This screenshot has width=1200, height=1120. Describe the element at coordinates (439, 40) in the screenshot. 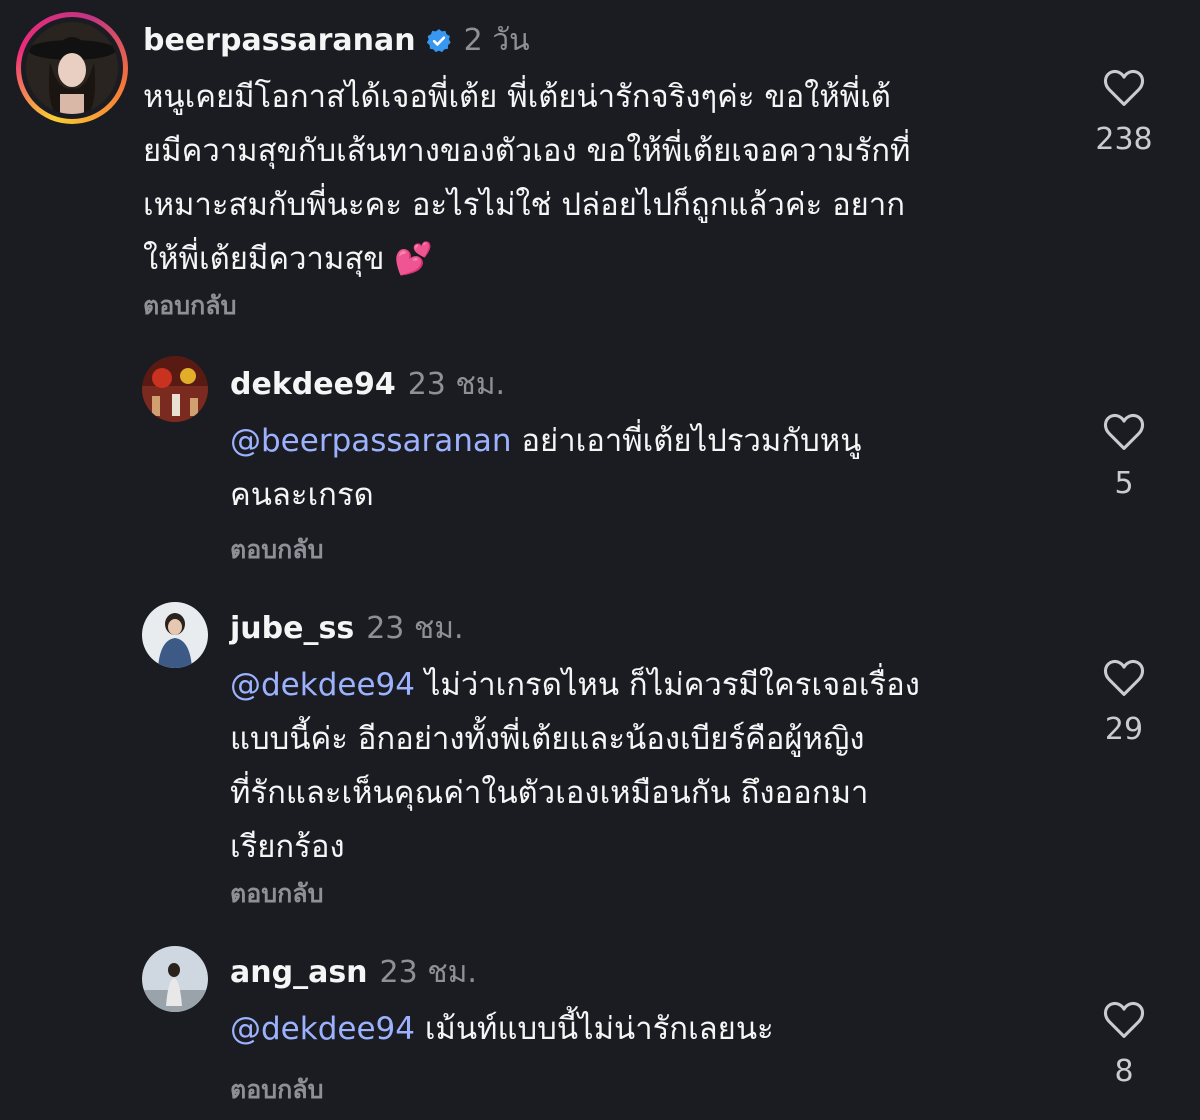

I see `verified-badge-icon` at that location.